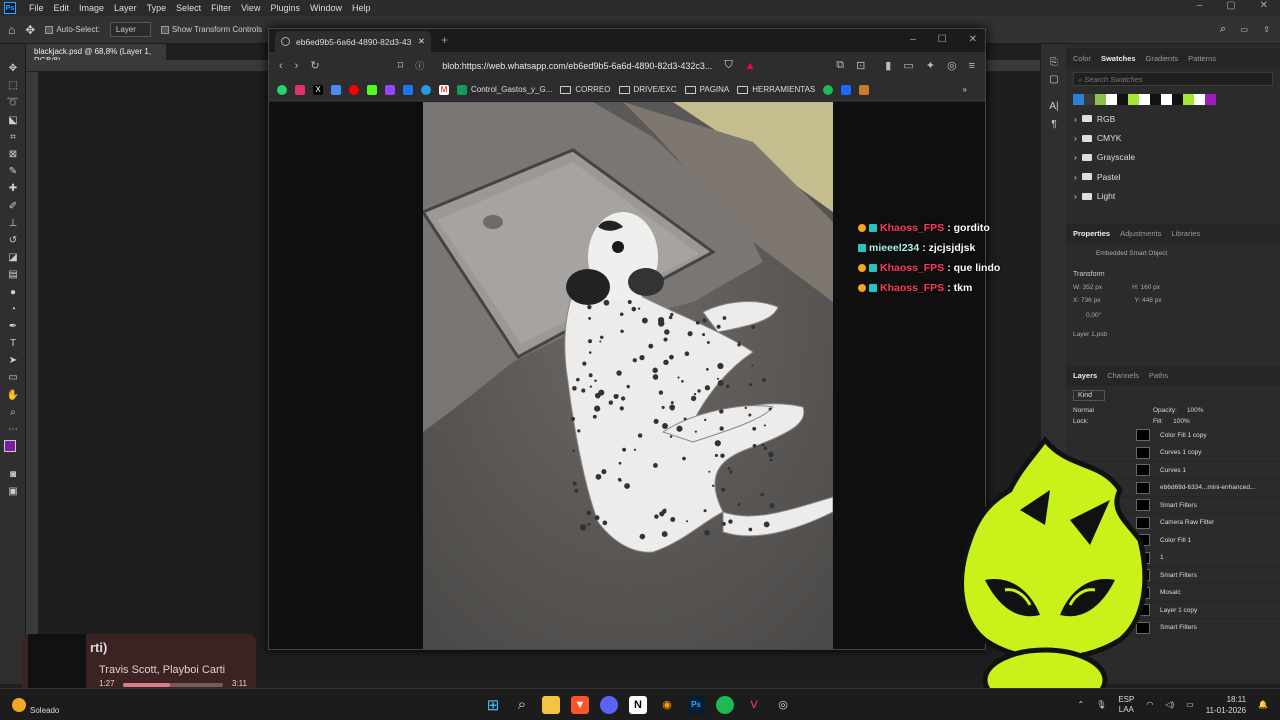 This screenshot has width=1280, height=720. What do you see at coordinates (13, 85) in the screenshot?
I see `artboard-tool-icon: ⬚` at bounding box center [13, 85].